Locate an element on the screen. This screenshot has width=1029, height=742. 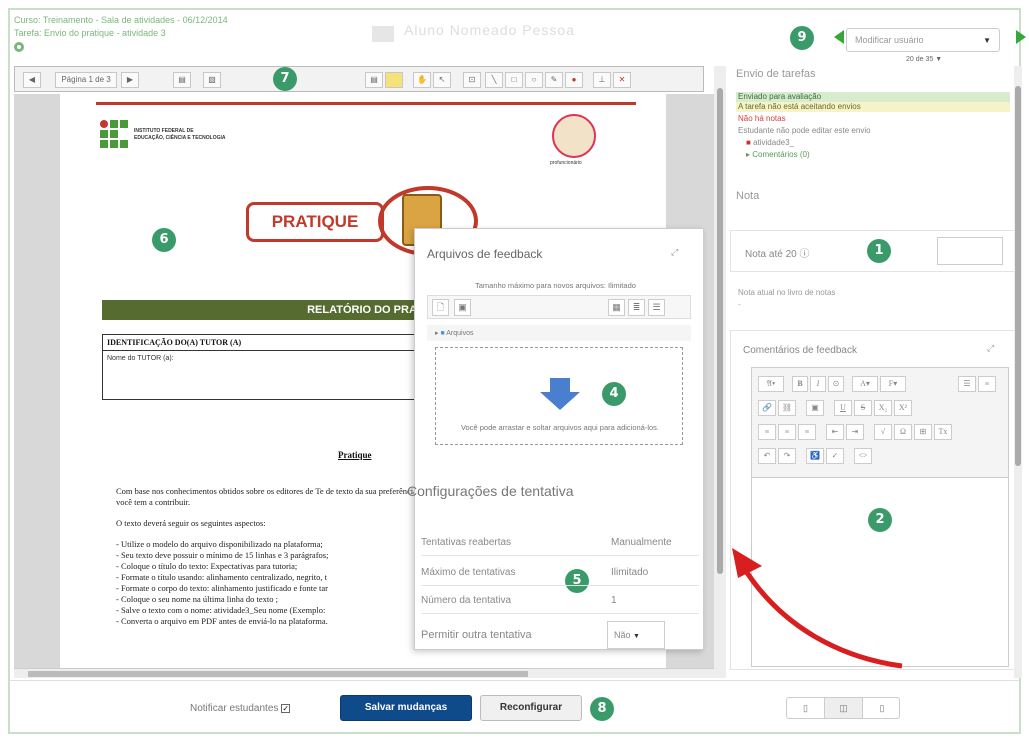
callout-badge-6: 6 is located at coordinates (164, 240).